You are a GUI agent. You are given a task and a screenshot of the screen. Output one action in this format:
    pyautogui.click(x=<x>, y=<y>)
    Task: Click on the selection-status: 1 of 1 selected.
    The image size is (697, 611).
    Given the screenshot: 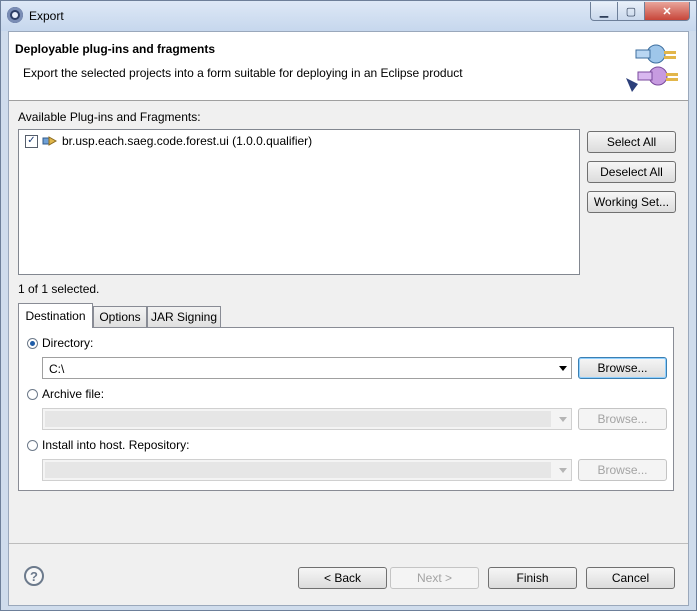 What is the action you would take?
    pyautogui.click(x=59, y=289)
    